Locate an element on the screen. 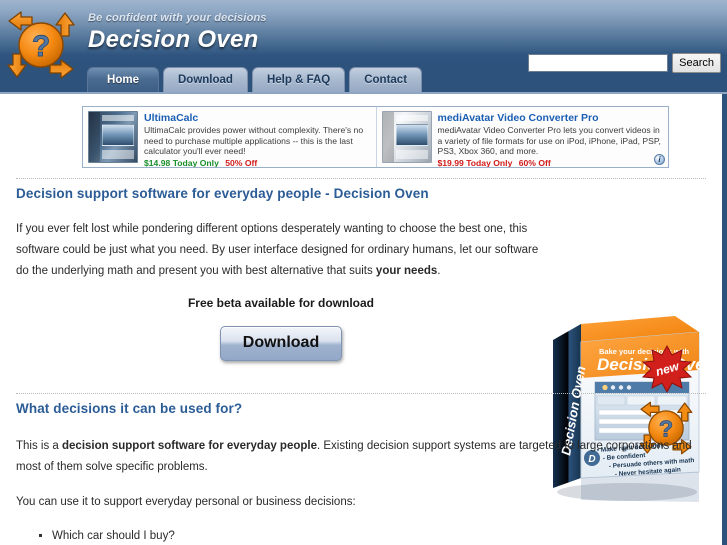 The height and width of the screenshot is (545, 727). usecases-list: Which car should I buy? is located at coordinates (361, 534).